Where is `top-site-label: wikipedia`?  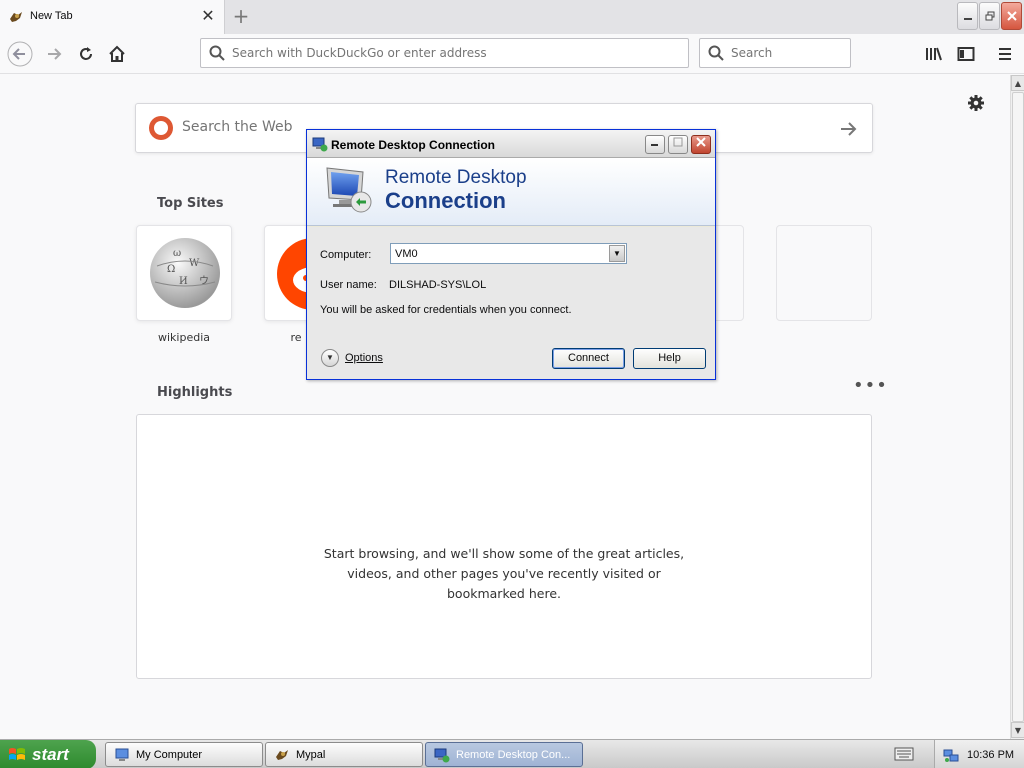 top-site-label: wikipedia is located at coordinates (183, 337).